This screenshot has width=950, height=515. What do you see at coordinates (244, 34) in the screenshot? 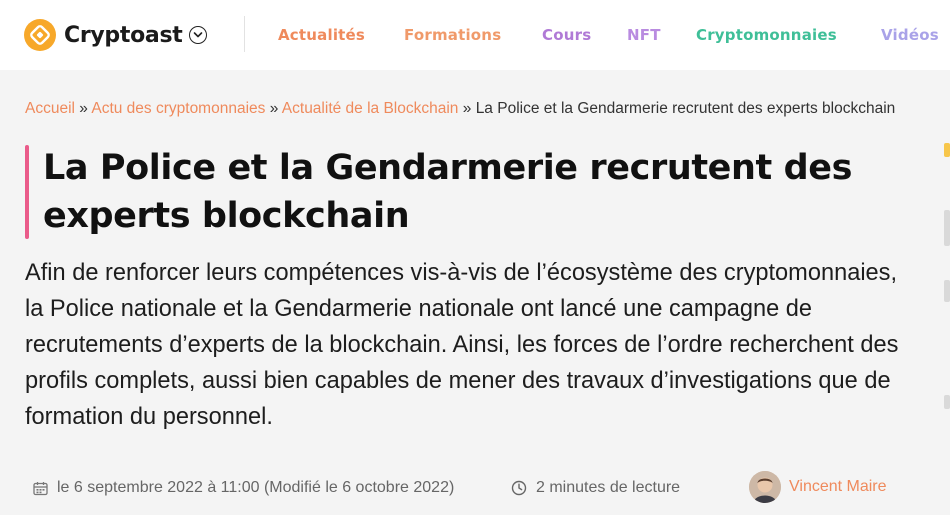
I see `header-divider` at bounding box center [244, 34].